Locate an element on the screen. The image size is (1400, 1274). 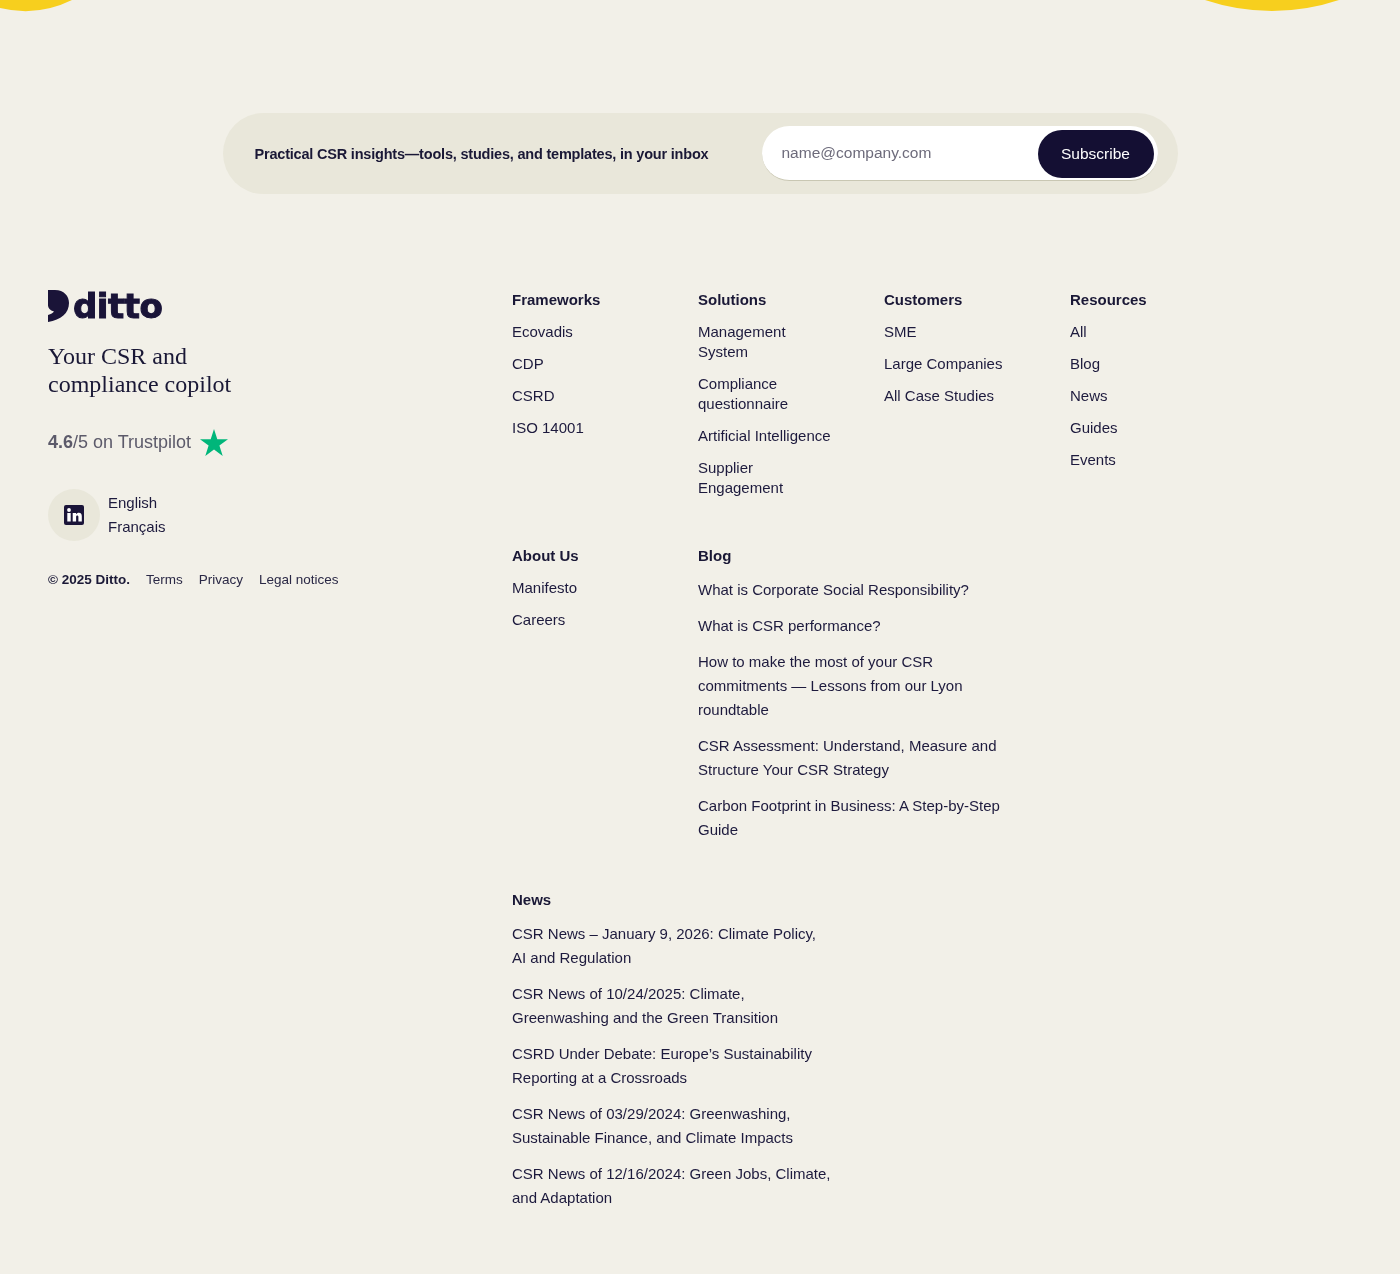
article-link: Carbon Footprint in Business: A Step-by-Step Guide is located at coordinates (858, 818).